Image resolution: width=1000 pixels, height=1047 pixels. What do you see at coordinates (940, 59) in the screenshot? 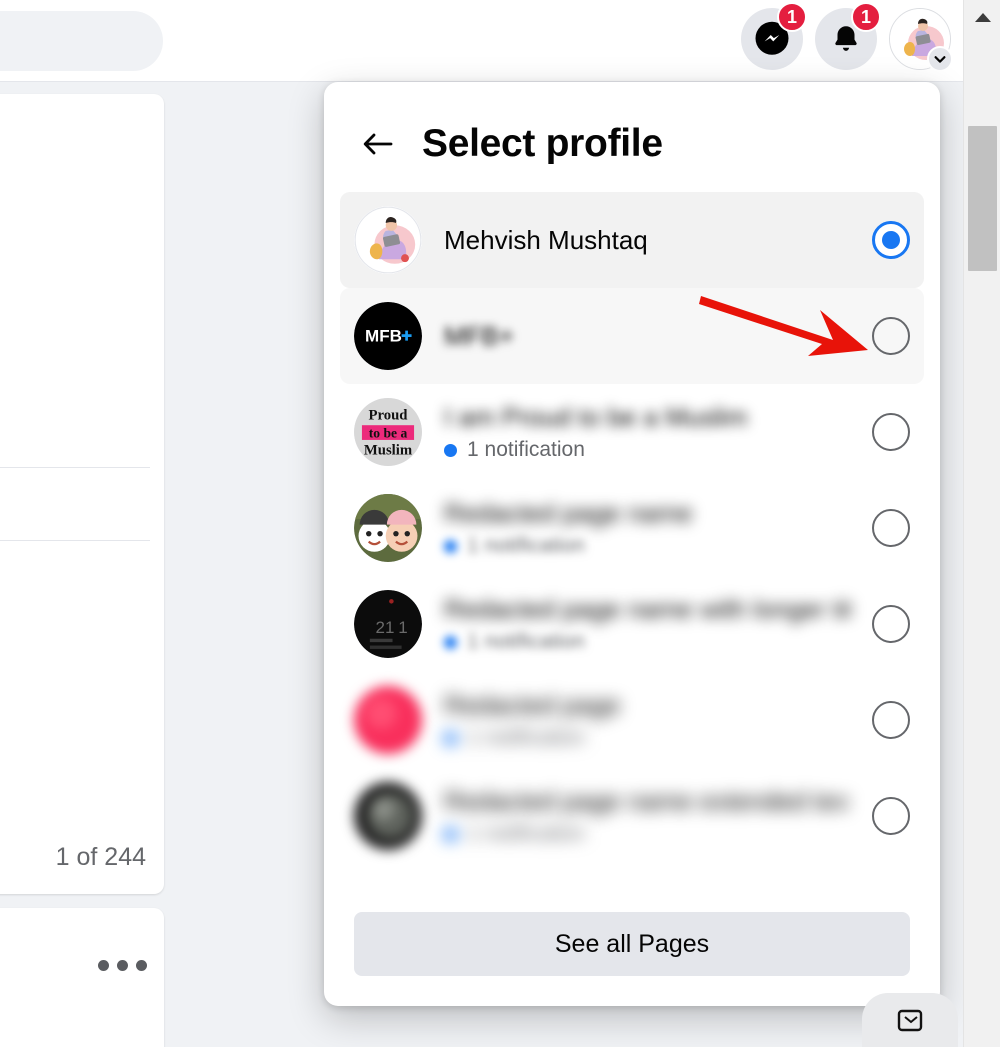
I see `chevron-down-icon` at bounding box center [940, 59].